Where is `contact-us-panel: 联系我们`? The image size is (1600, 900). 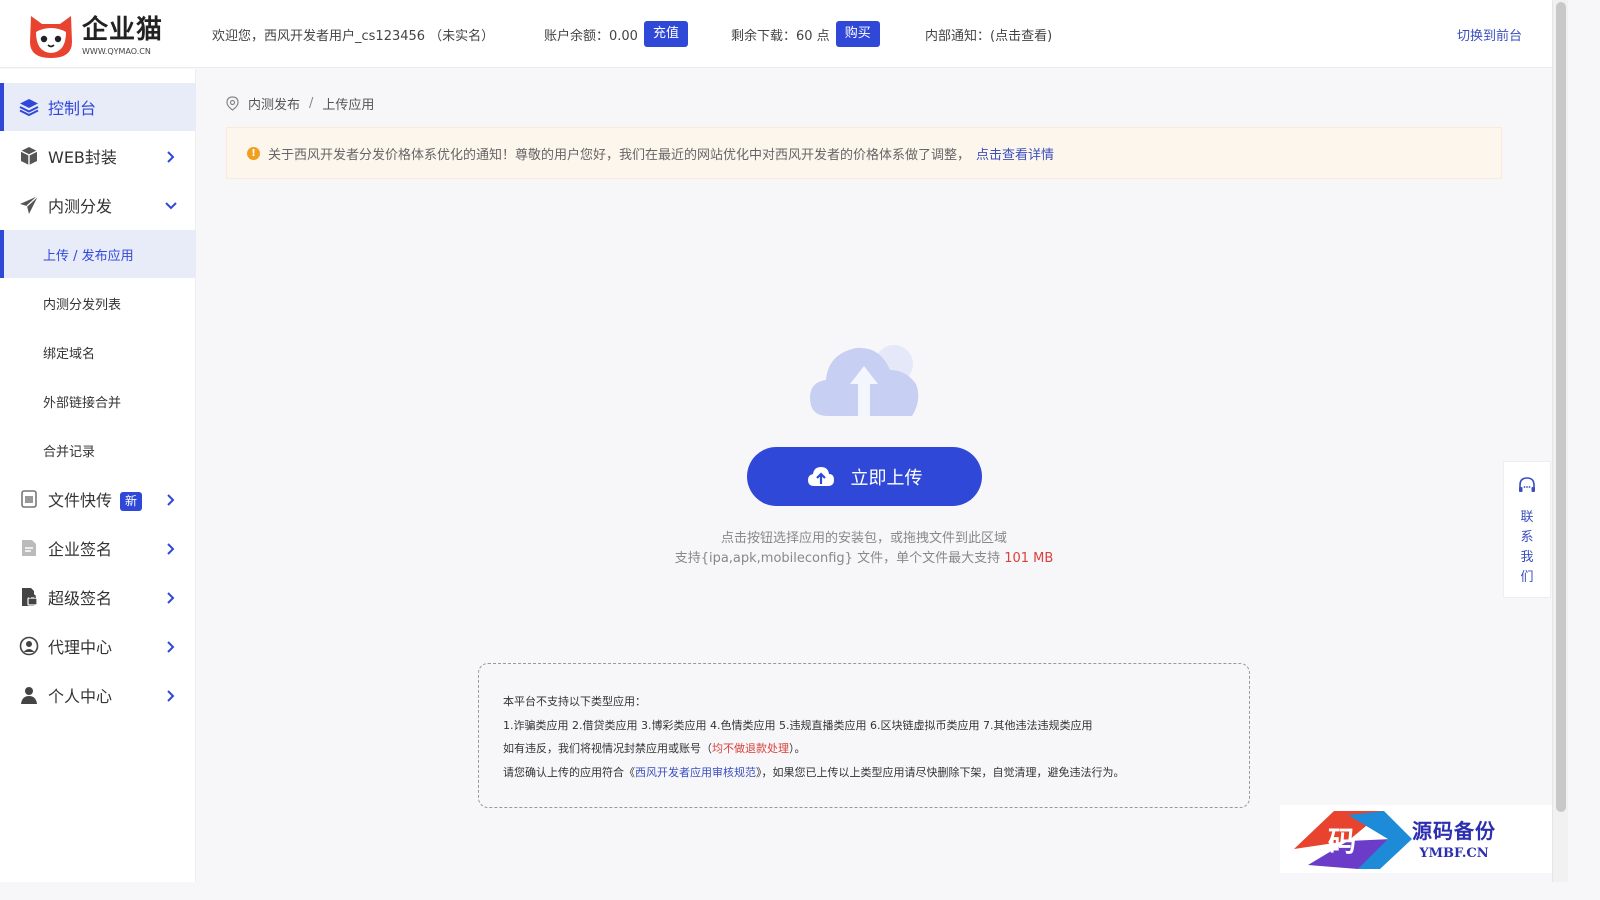 contact-us-panel: 联系我们 is located at coordinates (1527, 529).